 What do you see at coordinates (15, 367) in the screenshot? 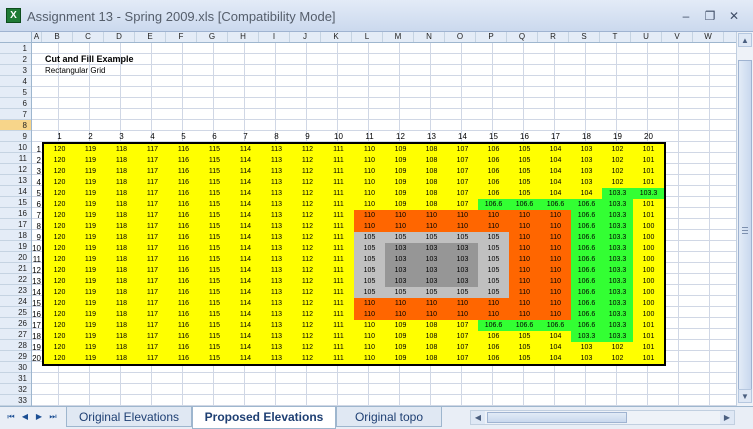
I see `row-header: 30` at bounding box center [15, 367].